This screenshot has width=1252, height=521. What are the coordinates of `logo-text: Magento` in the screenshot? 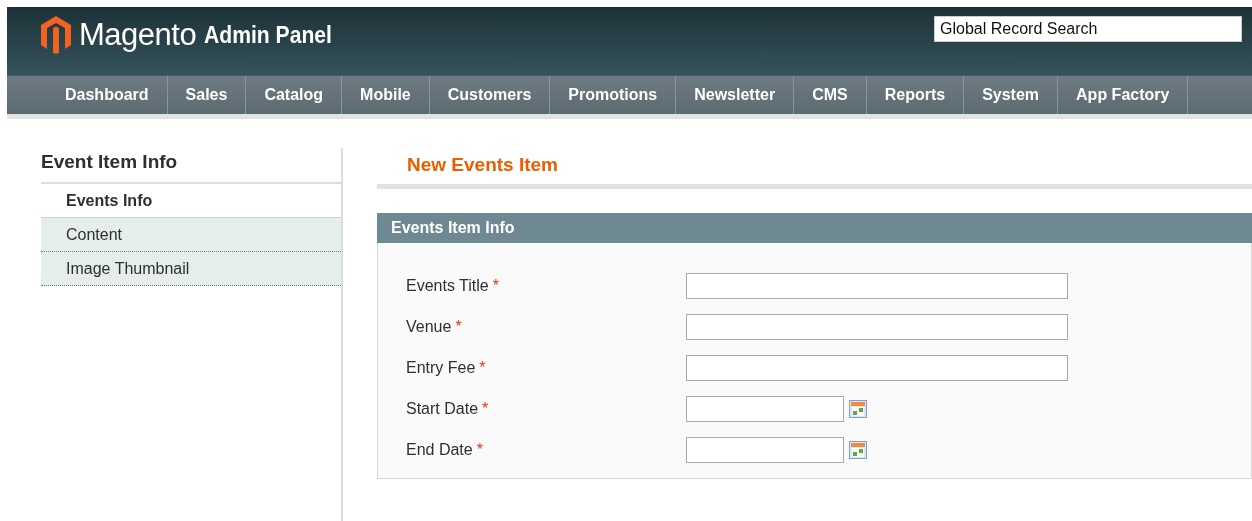 It's located at (138, 35).